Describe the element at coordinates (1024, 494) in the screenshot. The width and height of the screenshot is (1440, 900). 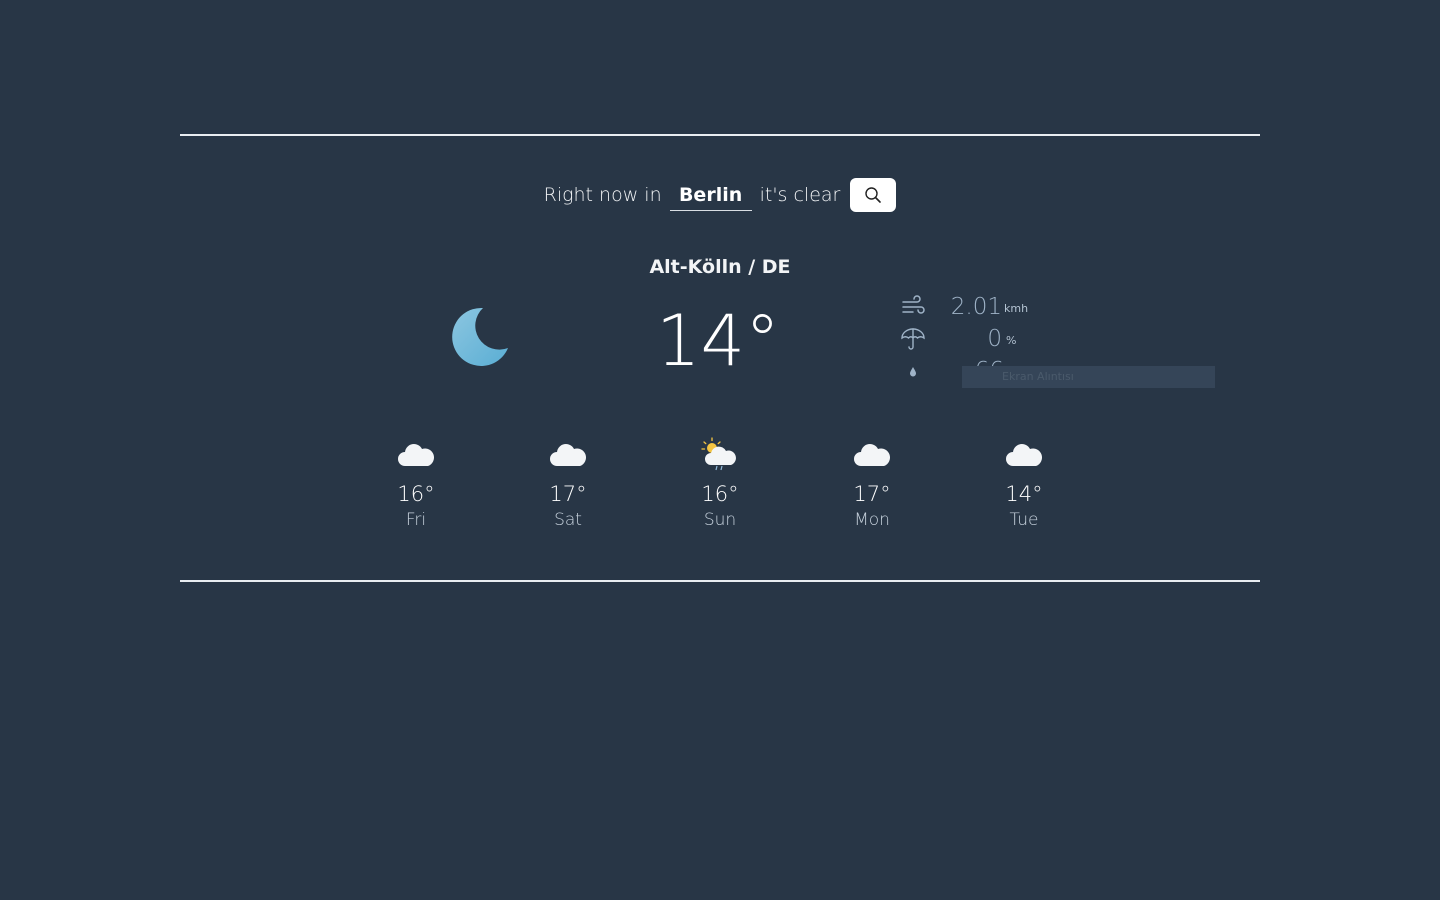
I see `forecast-temp: 14°` at that location.